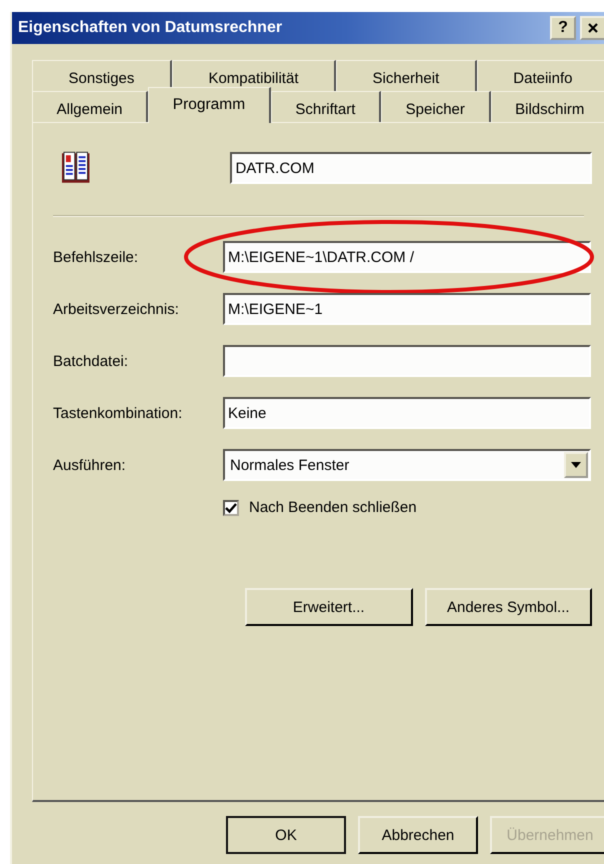 This screenshot has height=864, width=604. Describe the element at coordinates (333, 507) in the screenshot. I see `checkbox-label: Nach Beenden schließen` at that location.